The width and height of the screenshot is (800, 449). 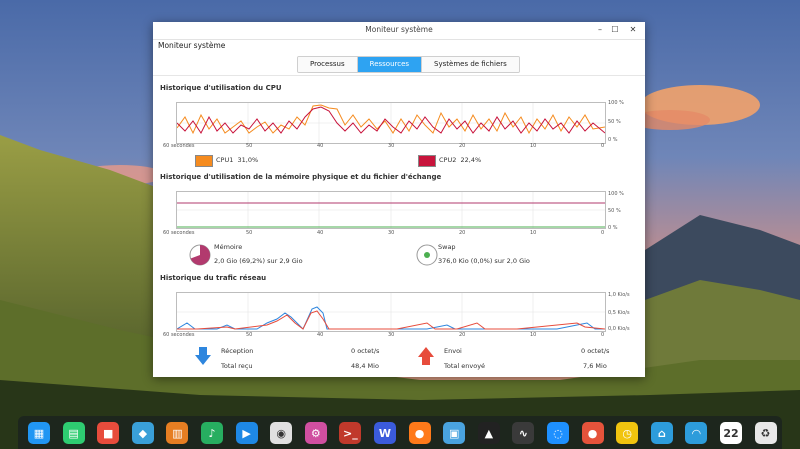 What do you see at coordinates (627, 433) in the screenshot?
I see `clock-icon: ◷` at bounding box center [627, 433].